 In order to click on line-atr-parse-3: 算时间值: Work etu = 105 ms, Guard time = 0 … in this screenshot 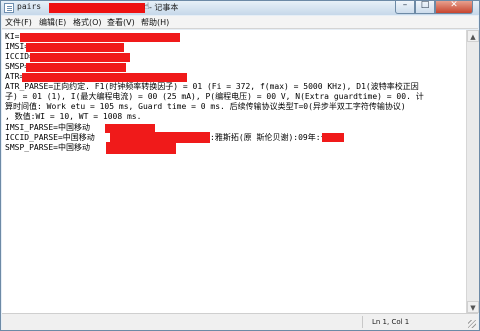, I will do `click(205, 106)`.